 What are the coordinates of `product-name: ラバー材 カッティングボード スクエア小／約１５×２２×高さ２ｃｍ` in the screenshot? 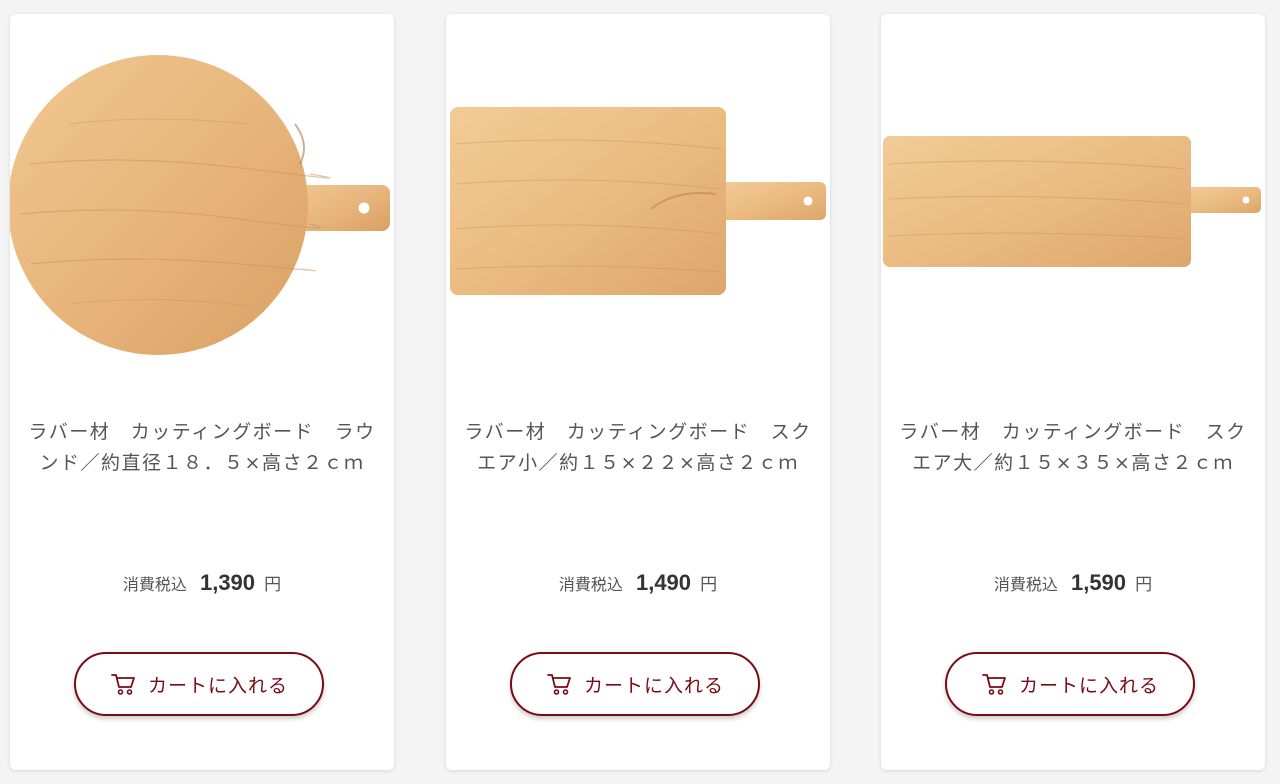 It's located at (638, 448).